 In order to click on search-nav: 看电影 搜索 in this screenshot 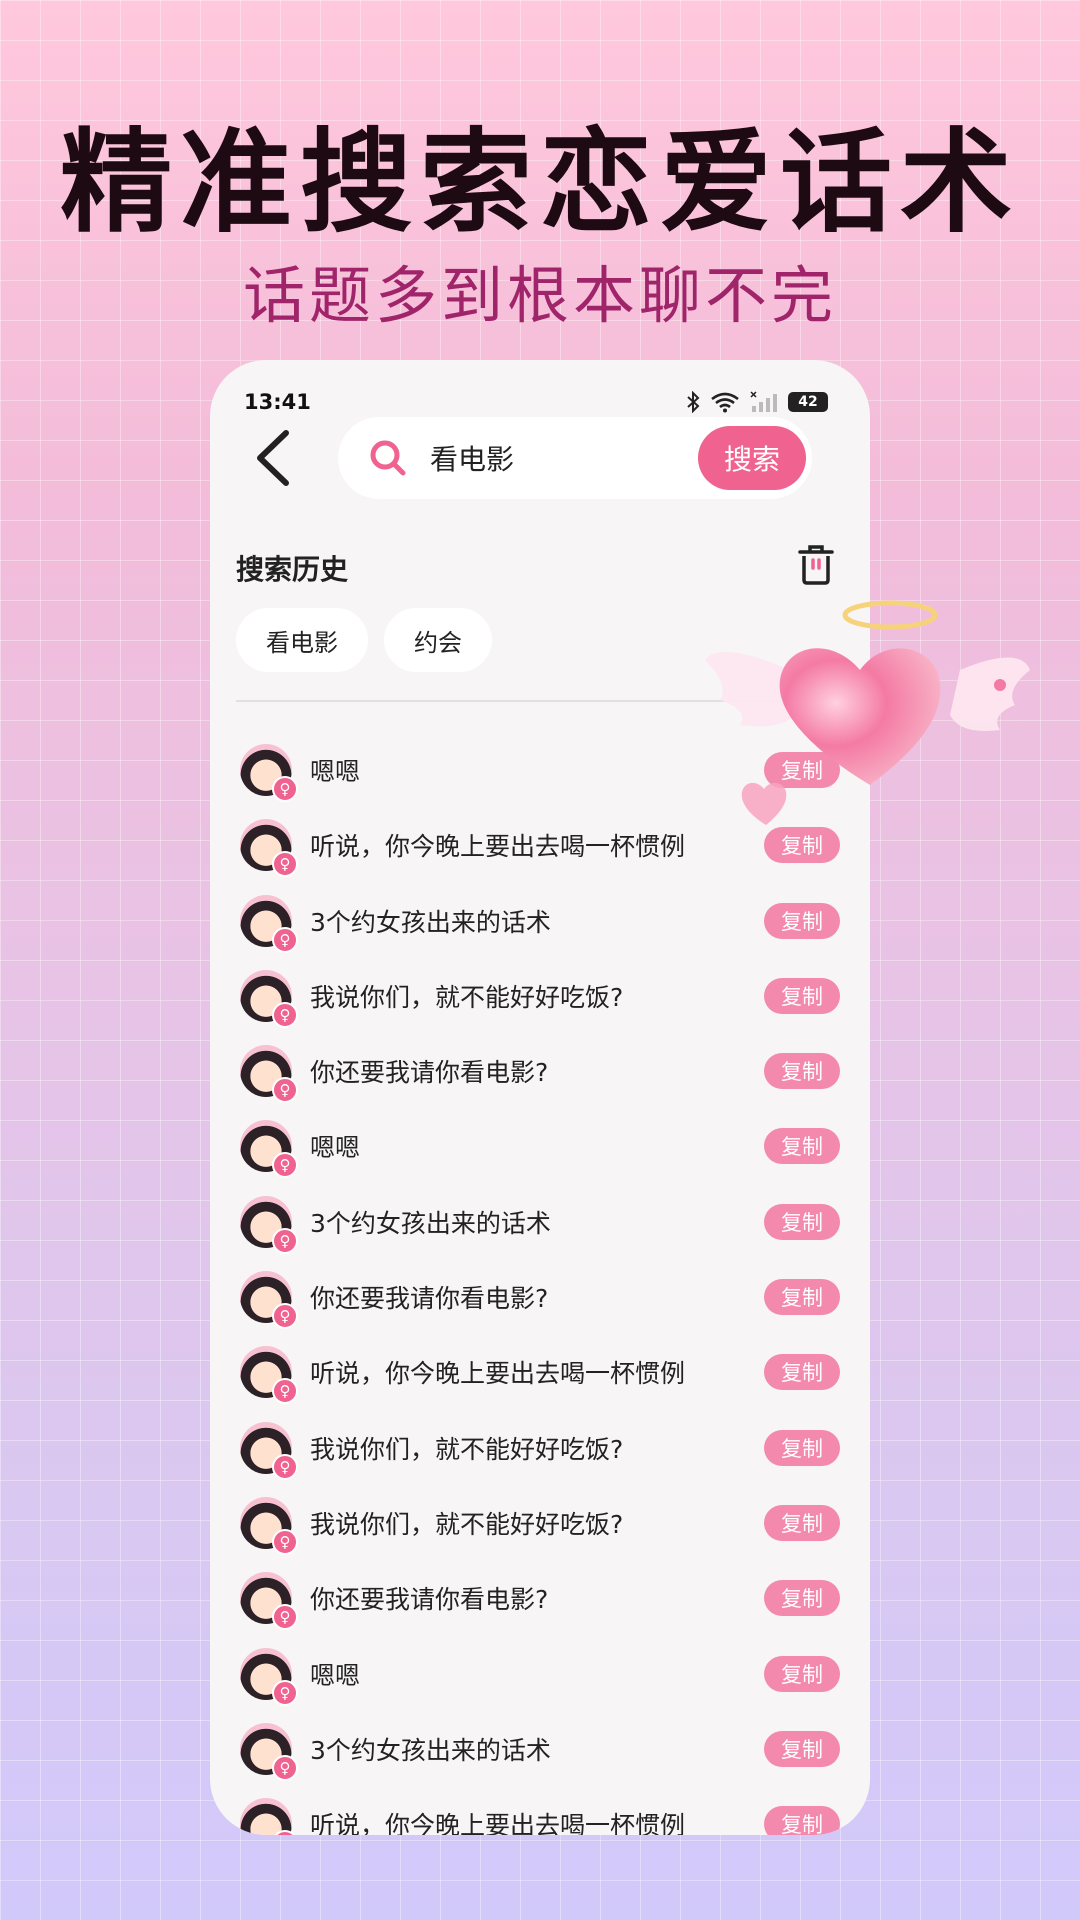, I will do `click(540, 458)`.